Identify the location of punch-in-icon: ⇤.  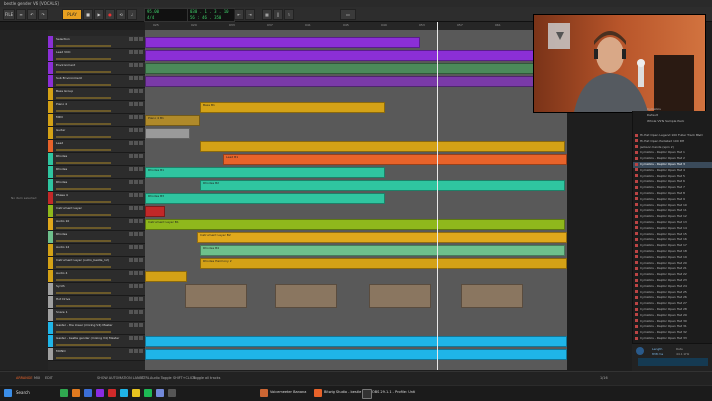
(239, 14).